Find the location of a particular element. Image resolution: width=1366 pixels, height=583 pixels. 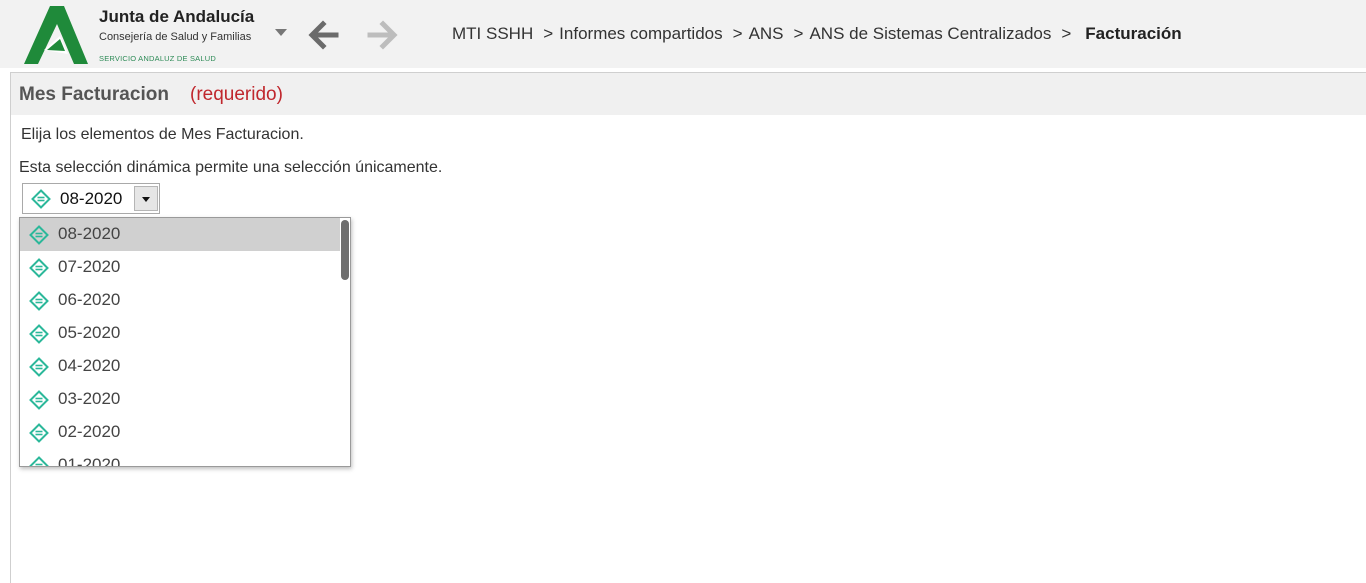

dropdown-option-label: 04-2020 is located at coordinates (89, 365).